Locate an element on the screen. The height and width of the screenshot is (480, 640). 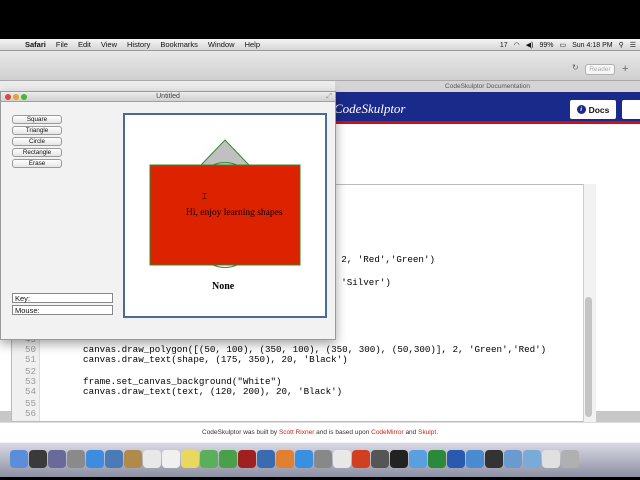
circle-button: Circle is located at coordinates (37, 141).